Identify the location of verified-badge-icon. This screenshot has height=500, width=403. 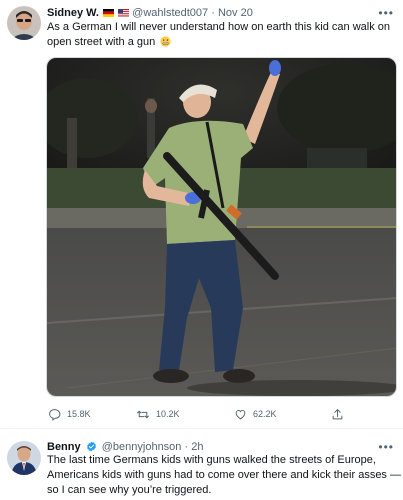
(91, 446).